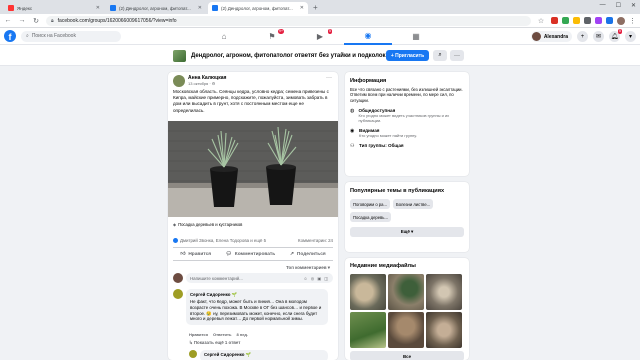  I want to click on comment-meta: Нравится Ответить 8 нед., so click(218, 334).